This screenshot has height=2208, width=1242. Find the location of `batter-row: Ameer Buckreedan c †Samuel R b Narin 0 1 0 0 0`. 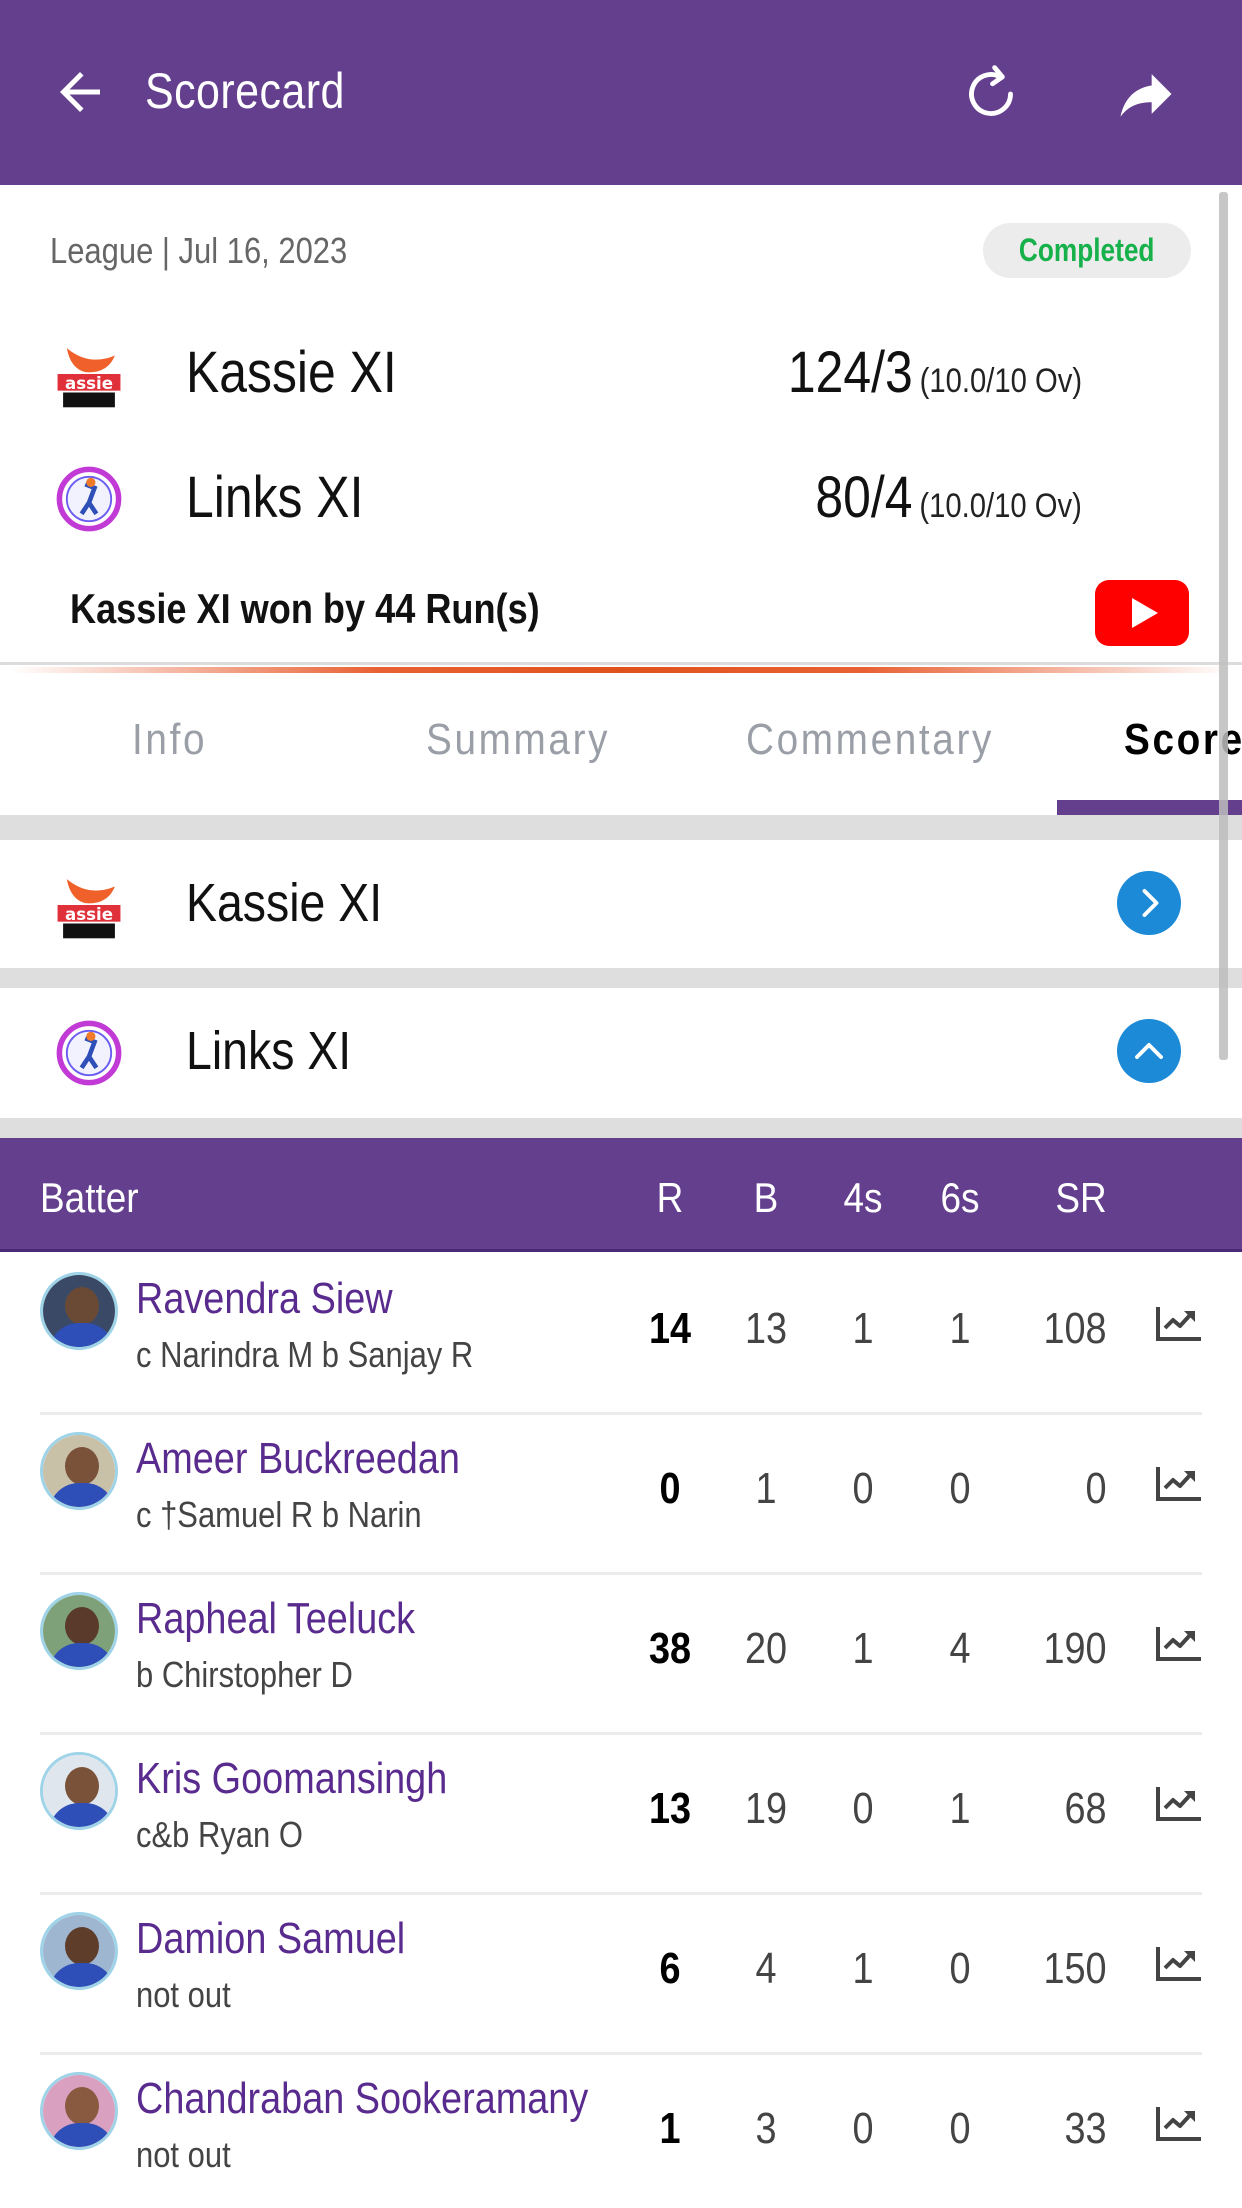

batter-row: Ameer Buckreedan c †Samuel R b Narin 0 1 0 0 0 is located at coordinates (621, 1492).